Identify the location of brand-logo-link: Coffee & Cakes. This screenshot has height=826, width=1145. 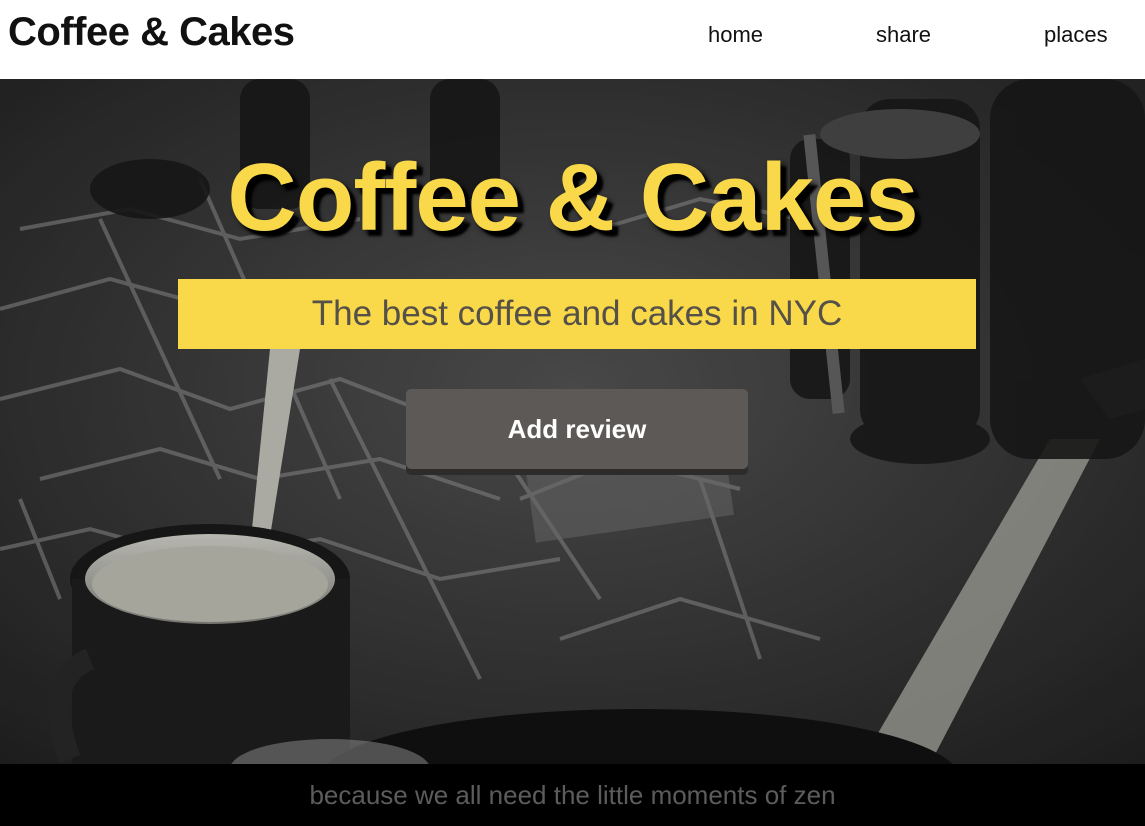
(151, 32).